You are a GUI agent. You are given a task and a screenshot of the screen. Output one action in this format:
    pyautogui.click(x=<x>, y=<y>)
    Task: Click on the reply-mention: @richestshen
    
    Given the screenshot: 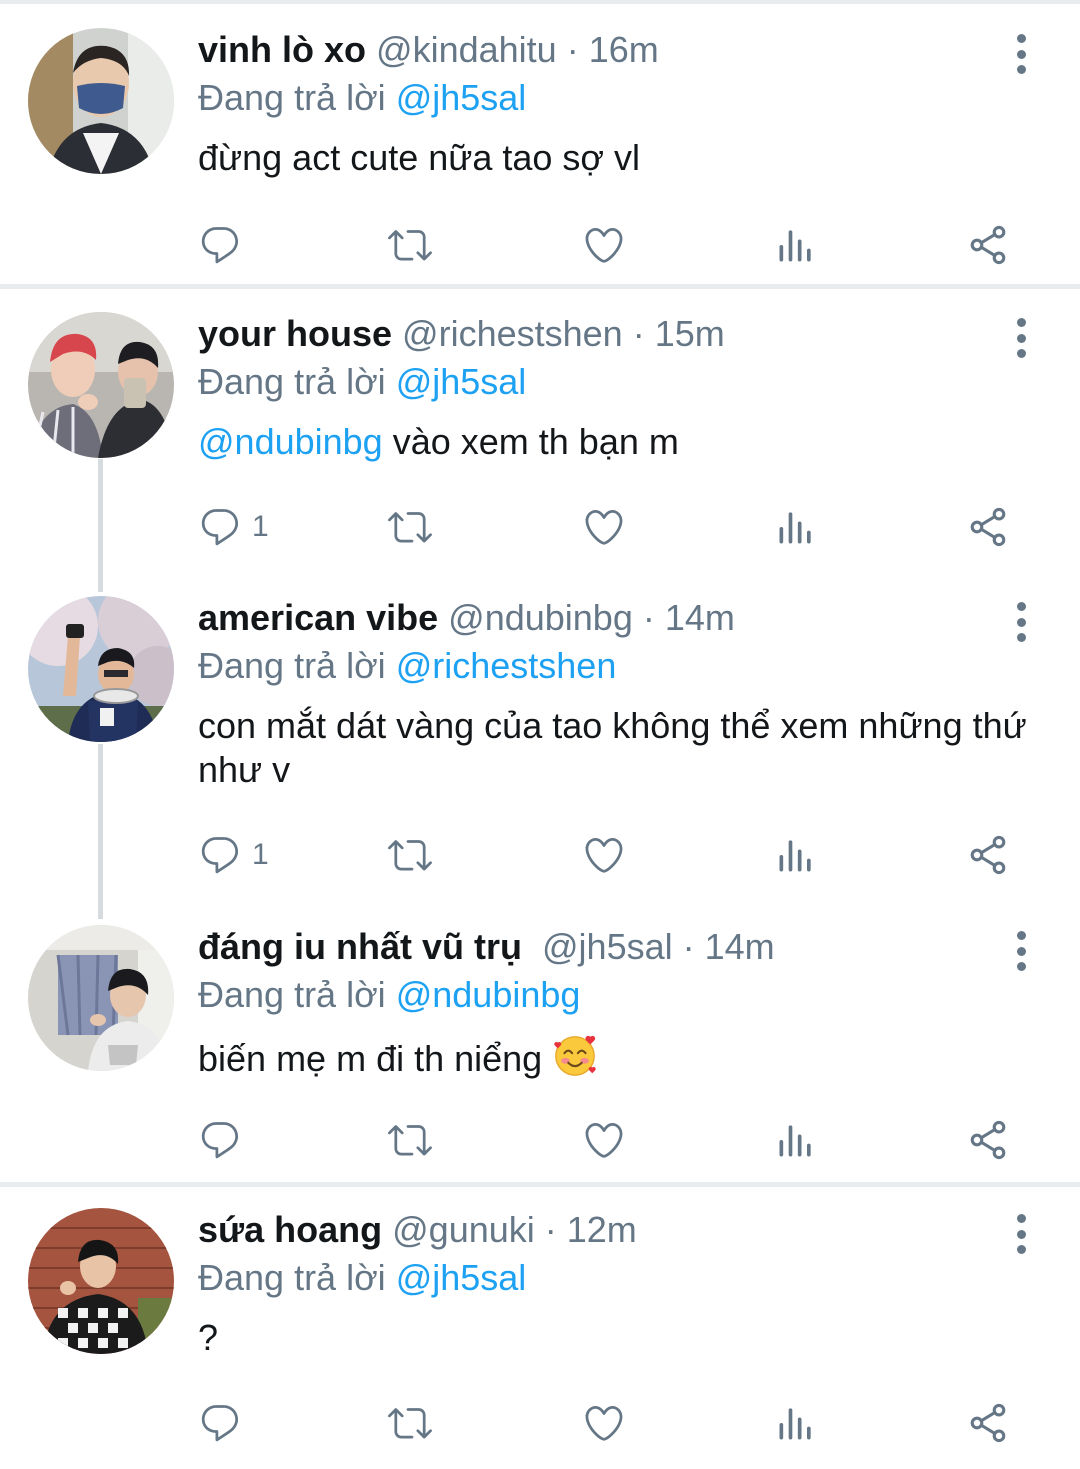 What is the action you would take?
    pyautogui.click(x=506, y=665)
    